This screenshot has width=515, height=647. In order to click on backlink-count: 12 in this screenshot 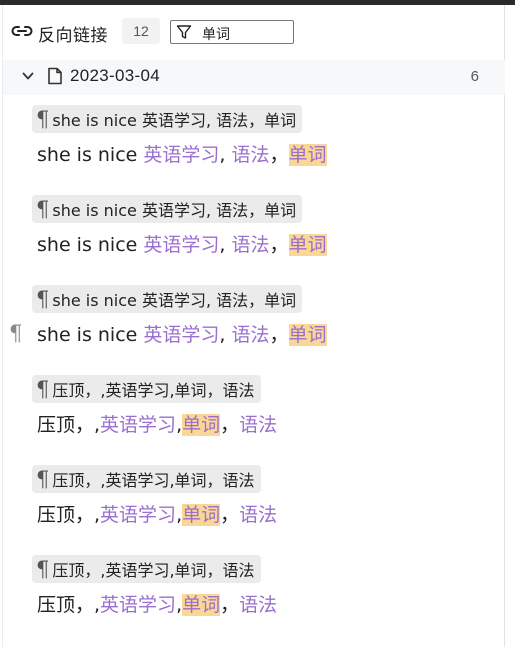, I will do `click(141, 31)`.